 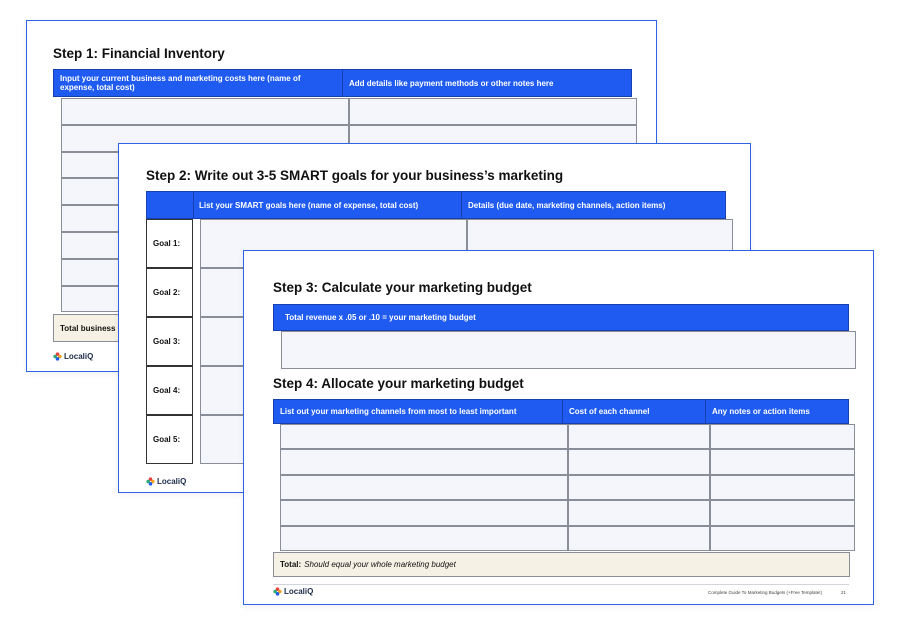 What do you see at coordinates (169, 243) in the screenshot?
I see `goal-label: Goal 1:` at bounding box center [169, 243].